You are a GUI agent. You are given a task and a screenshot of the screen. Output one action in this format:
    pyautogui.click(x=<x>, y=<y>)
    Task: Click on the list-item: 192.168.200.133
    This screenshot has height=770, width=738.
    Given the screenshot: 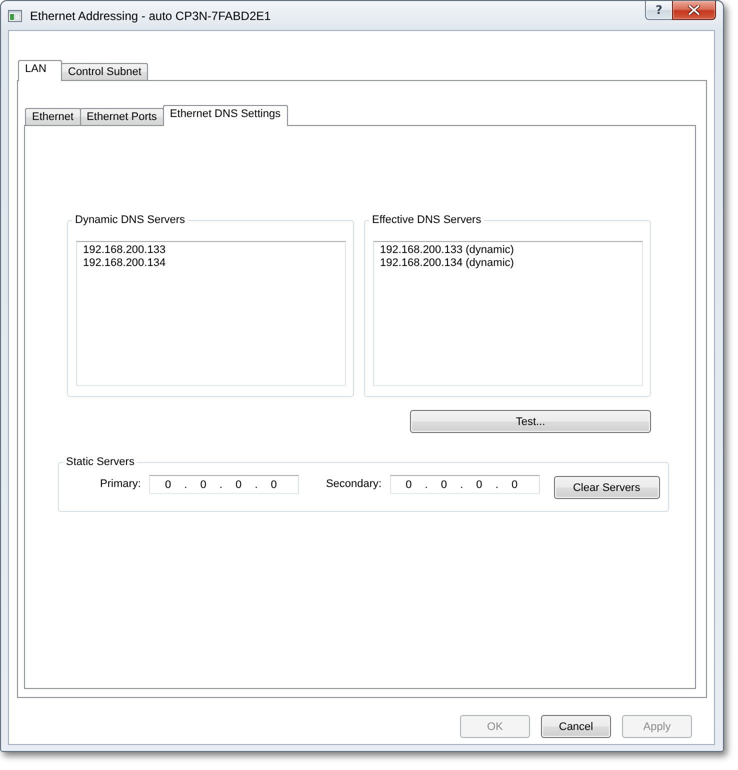 What is the action you would take?
    pyautogui.click(x=124, y=250)
    